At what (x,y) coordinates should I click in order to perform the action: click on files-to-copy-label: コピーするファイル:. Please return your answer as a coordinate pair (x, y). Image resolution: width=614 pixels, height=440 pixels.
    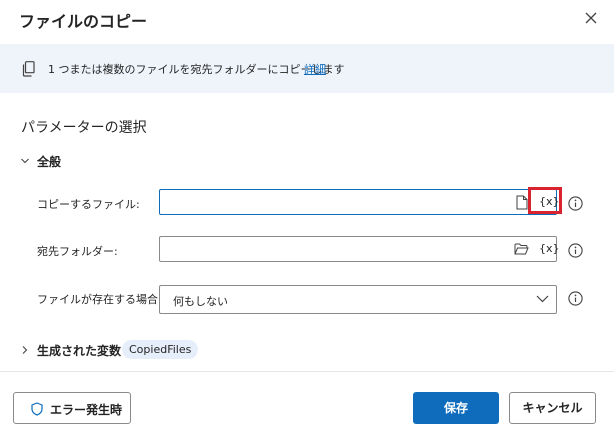
    Looking at the image, I should click on (88, 204).